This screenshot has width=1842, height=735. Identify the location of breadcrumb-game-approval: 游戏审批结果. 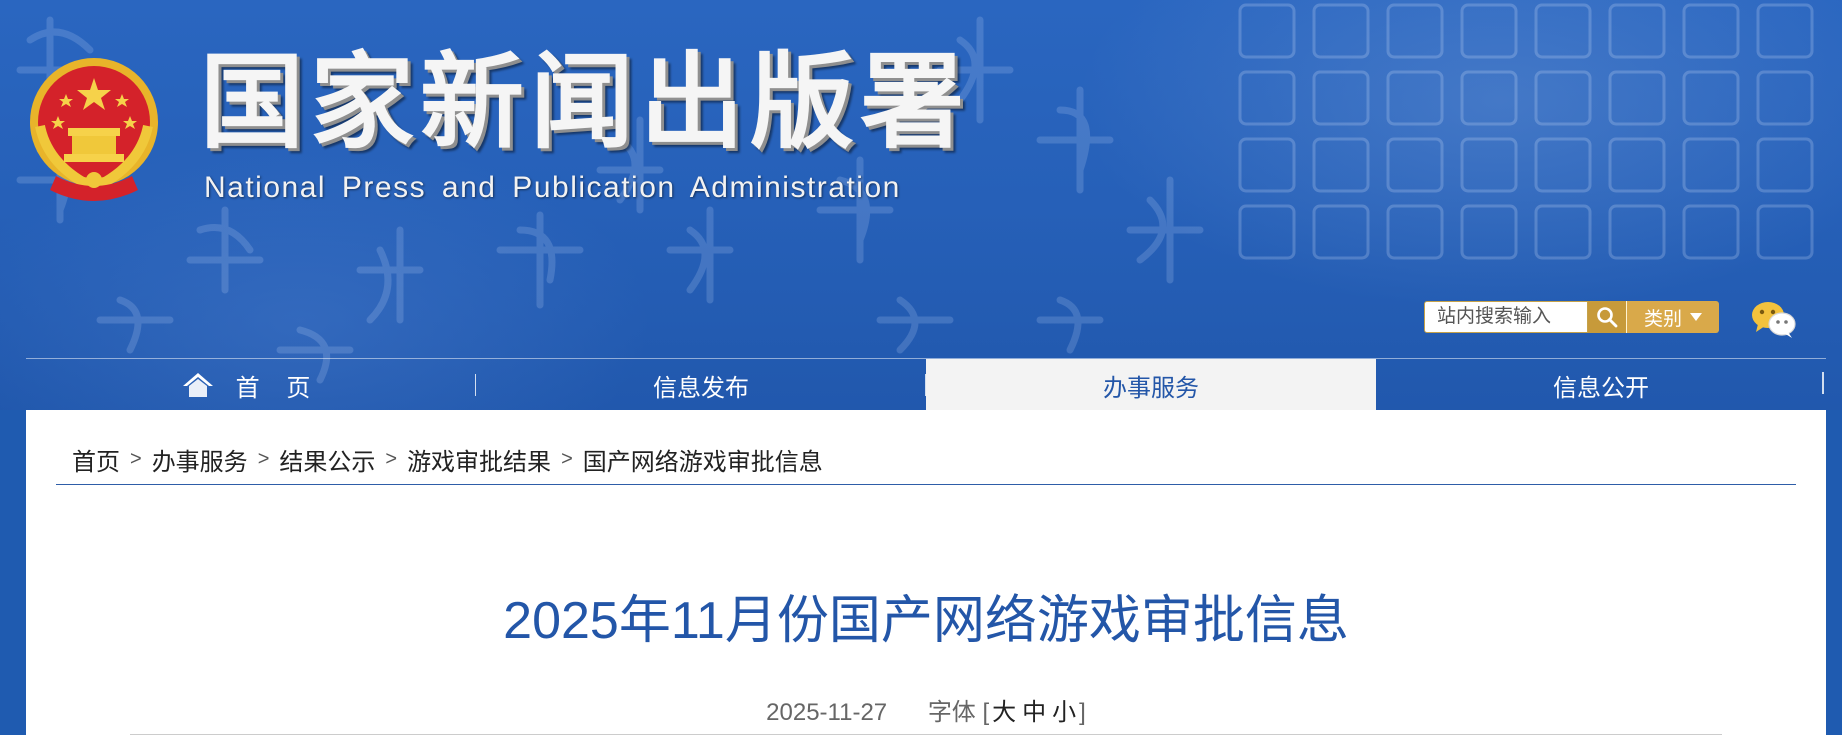
(479, 459).